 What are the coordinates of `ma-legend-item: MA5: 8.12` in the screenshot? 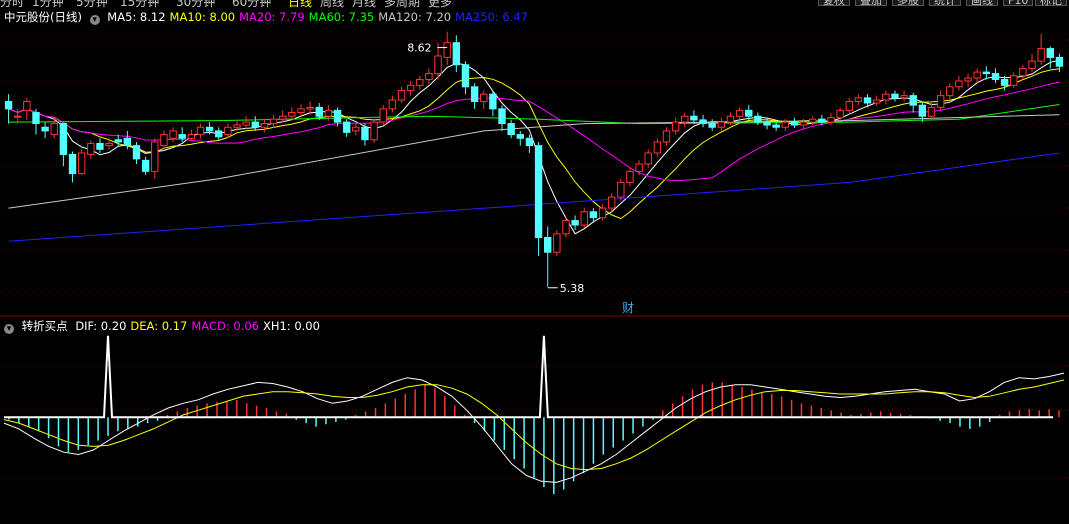 It's located at (136, 17).